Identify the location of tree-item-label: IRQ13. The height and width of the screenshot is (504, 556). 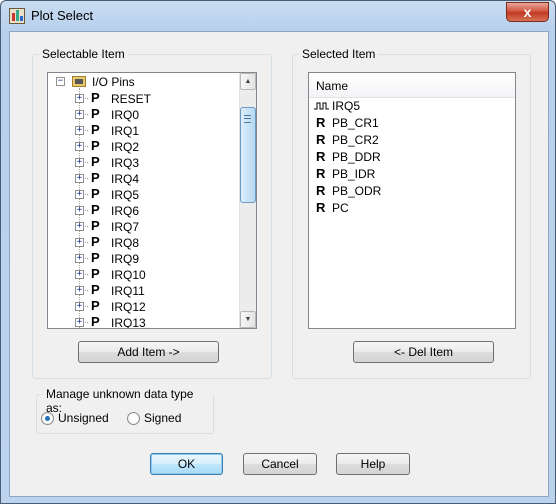
(128, 322).